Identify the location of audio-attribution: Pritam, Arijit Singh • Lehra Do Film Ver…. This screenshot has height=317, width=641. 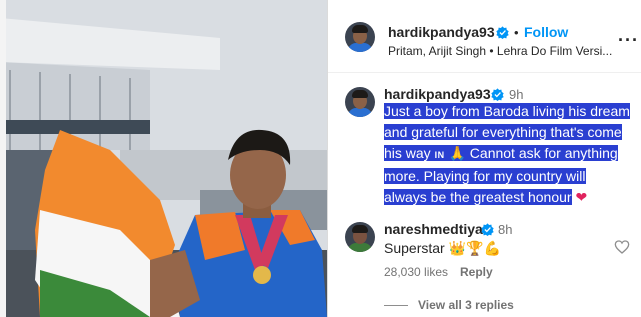
(500, 51).